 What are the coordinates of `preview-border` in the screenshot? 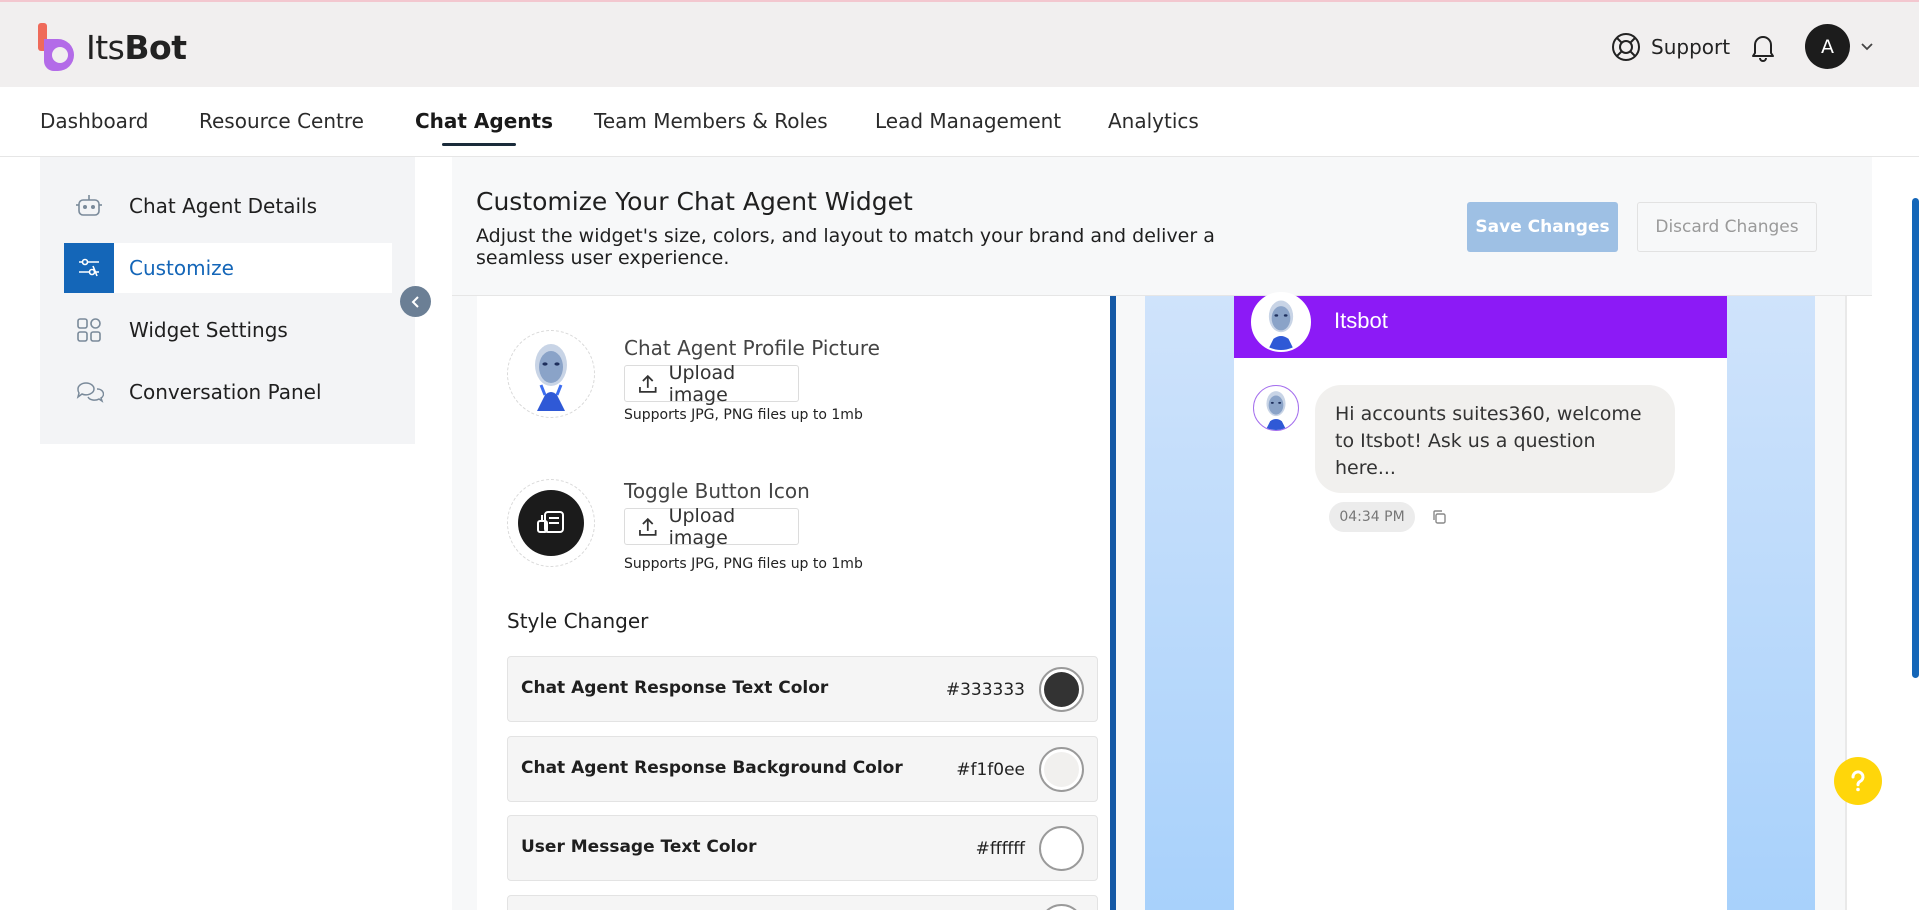 It's located at (1846, 603).